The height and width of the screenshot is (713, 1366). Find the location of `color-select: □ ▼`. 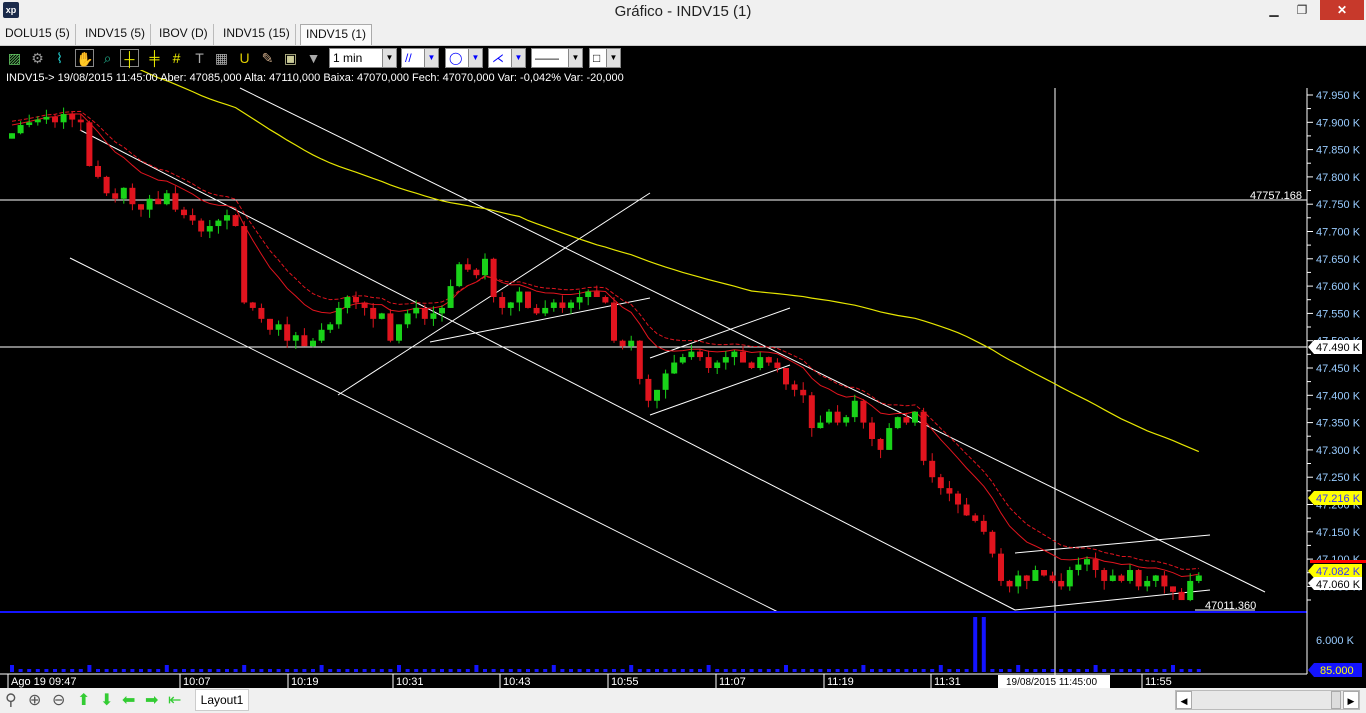

color-select: □ ▼ is located at coordinates (605, 58).